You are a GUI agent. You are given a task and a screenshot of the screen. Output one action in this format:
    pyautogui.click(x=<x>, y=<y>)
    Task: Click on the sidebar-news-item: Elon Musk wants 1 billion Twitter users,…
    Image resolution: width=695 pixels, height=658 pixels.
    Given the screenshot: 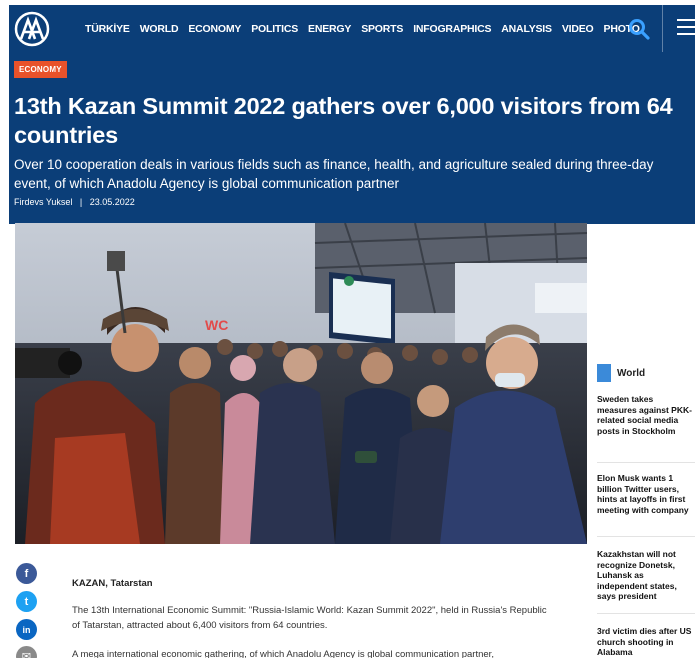 What is the action you would take?
    pyautogui.click(x=646, y=494)
    